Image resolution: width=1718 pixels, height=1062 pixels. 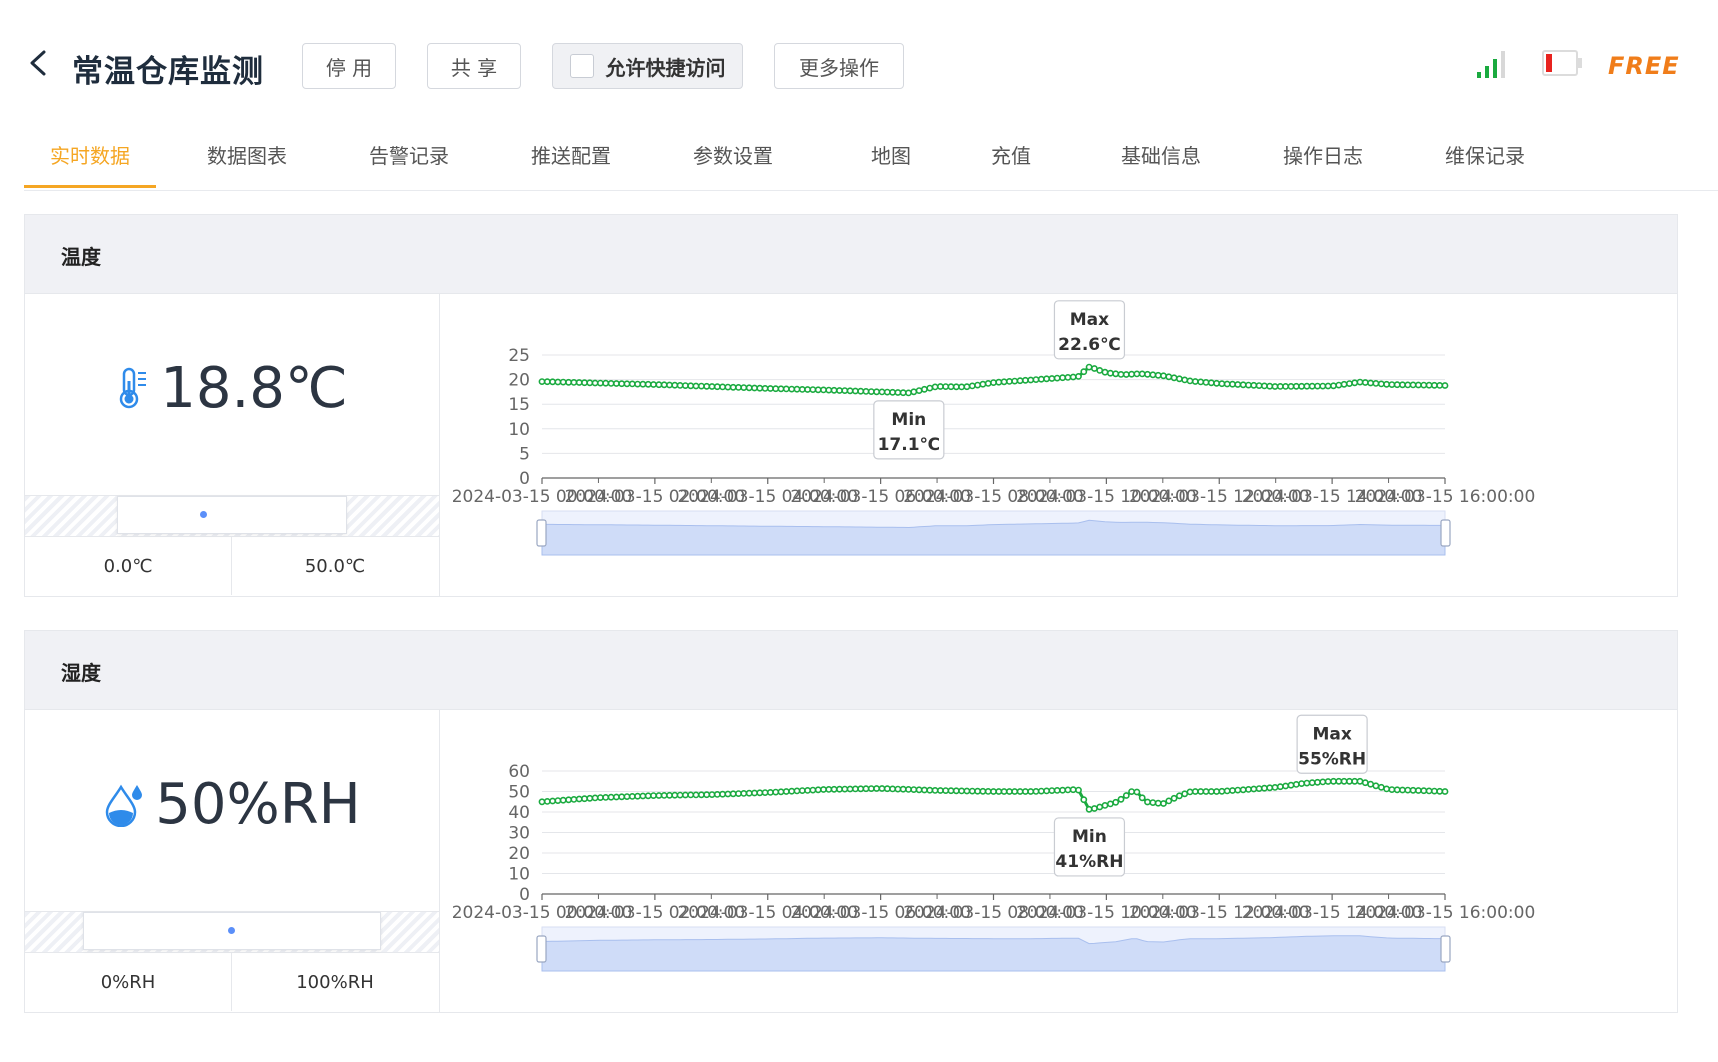 What do you see at coordinates (581, 66) in the screenshot?
I see `quick-access-checkbox` at bounding box center [581, 66].